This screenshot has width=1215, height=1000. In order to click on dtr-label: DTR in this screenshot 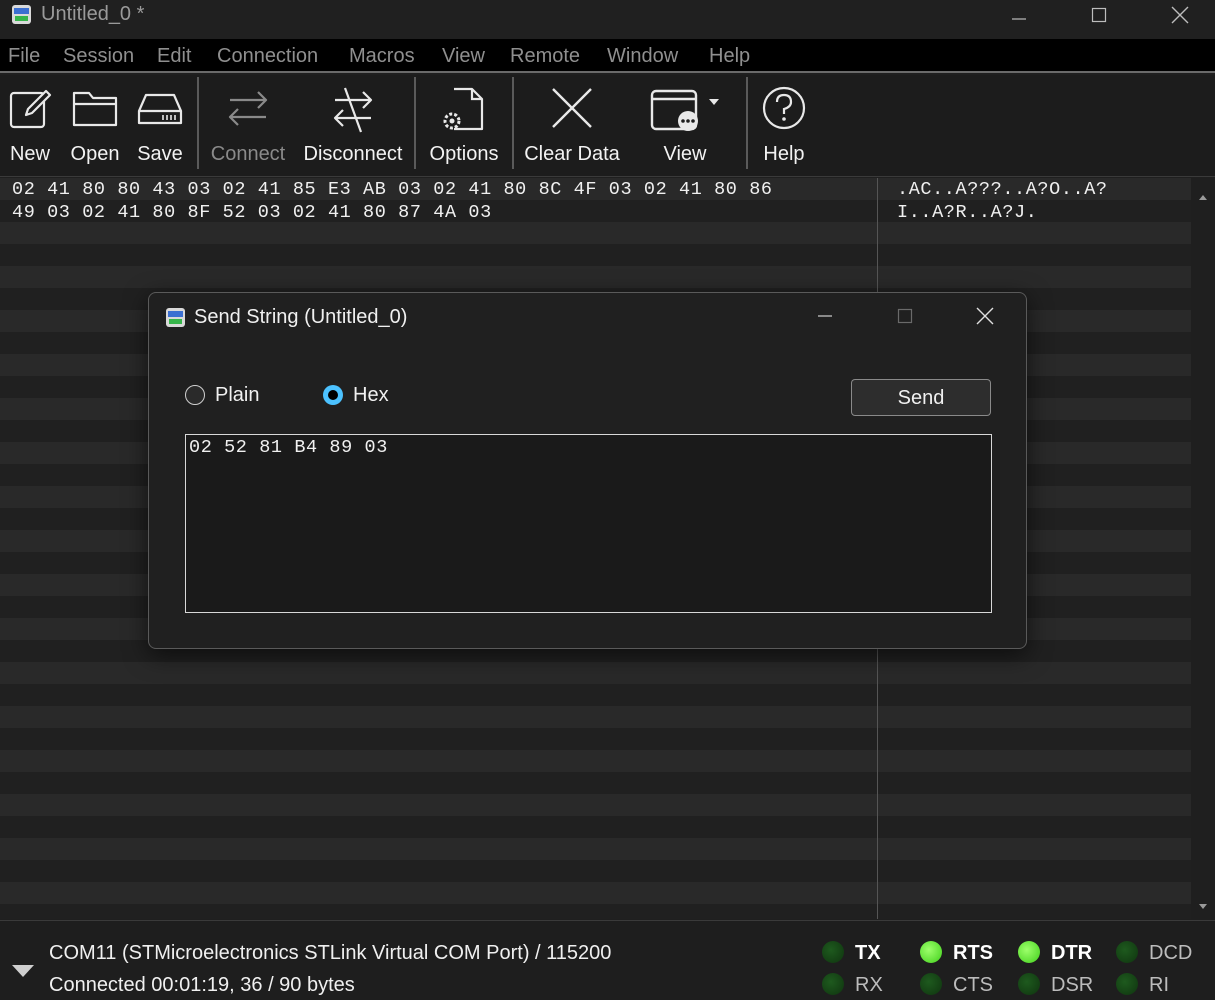, I will do `click(1072, 953)`.